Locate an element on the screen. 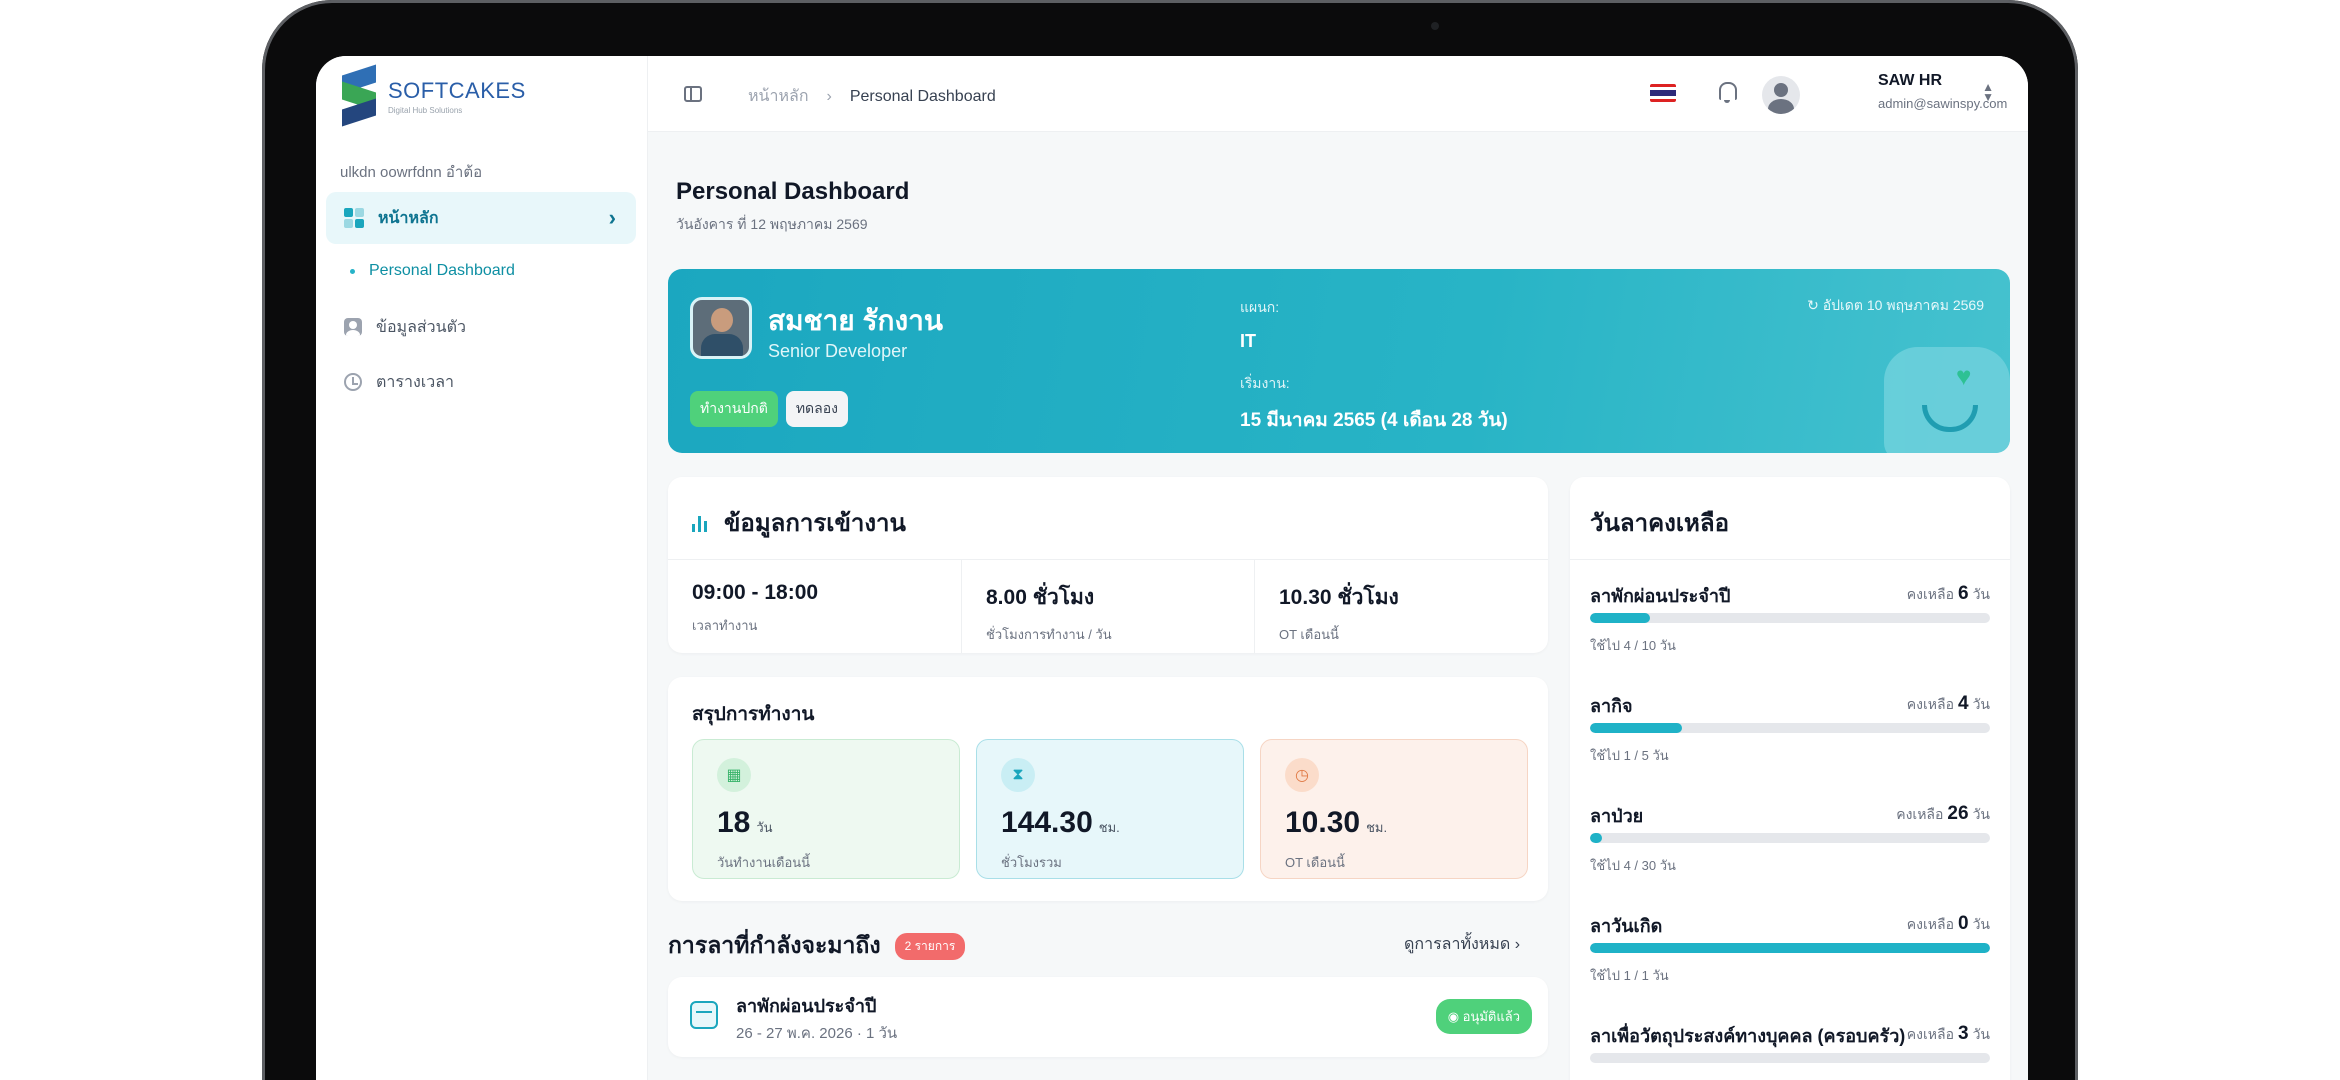 The image size is (2340, 1080). sidebar-item-personal-dashboard: Personal Dashboard is located at coordinates (432, 271).